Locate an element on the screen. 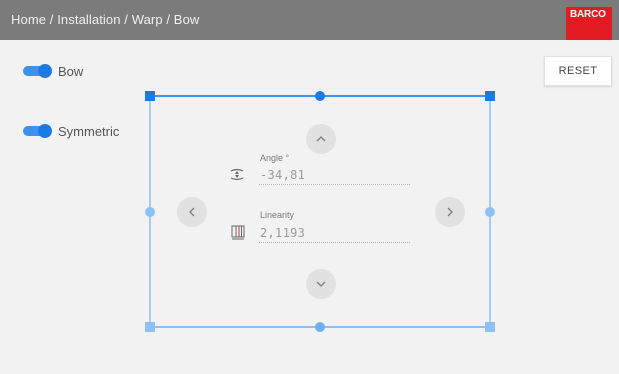  chevron-up-icon is located at coordinates (321, 139).